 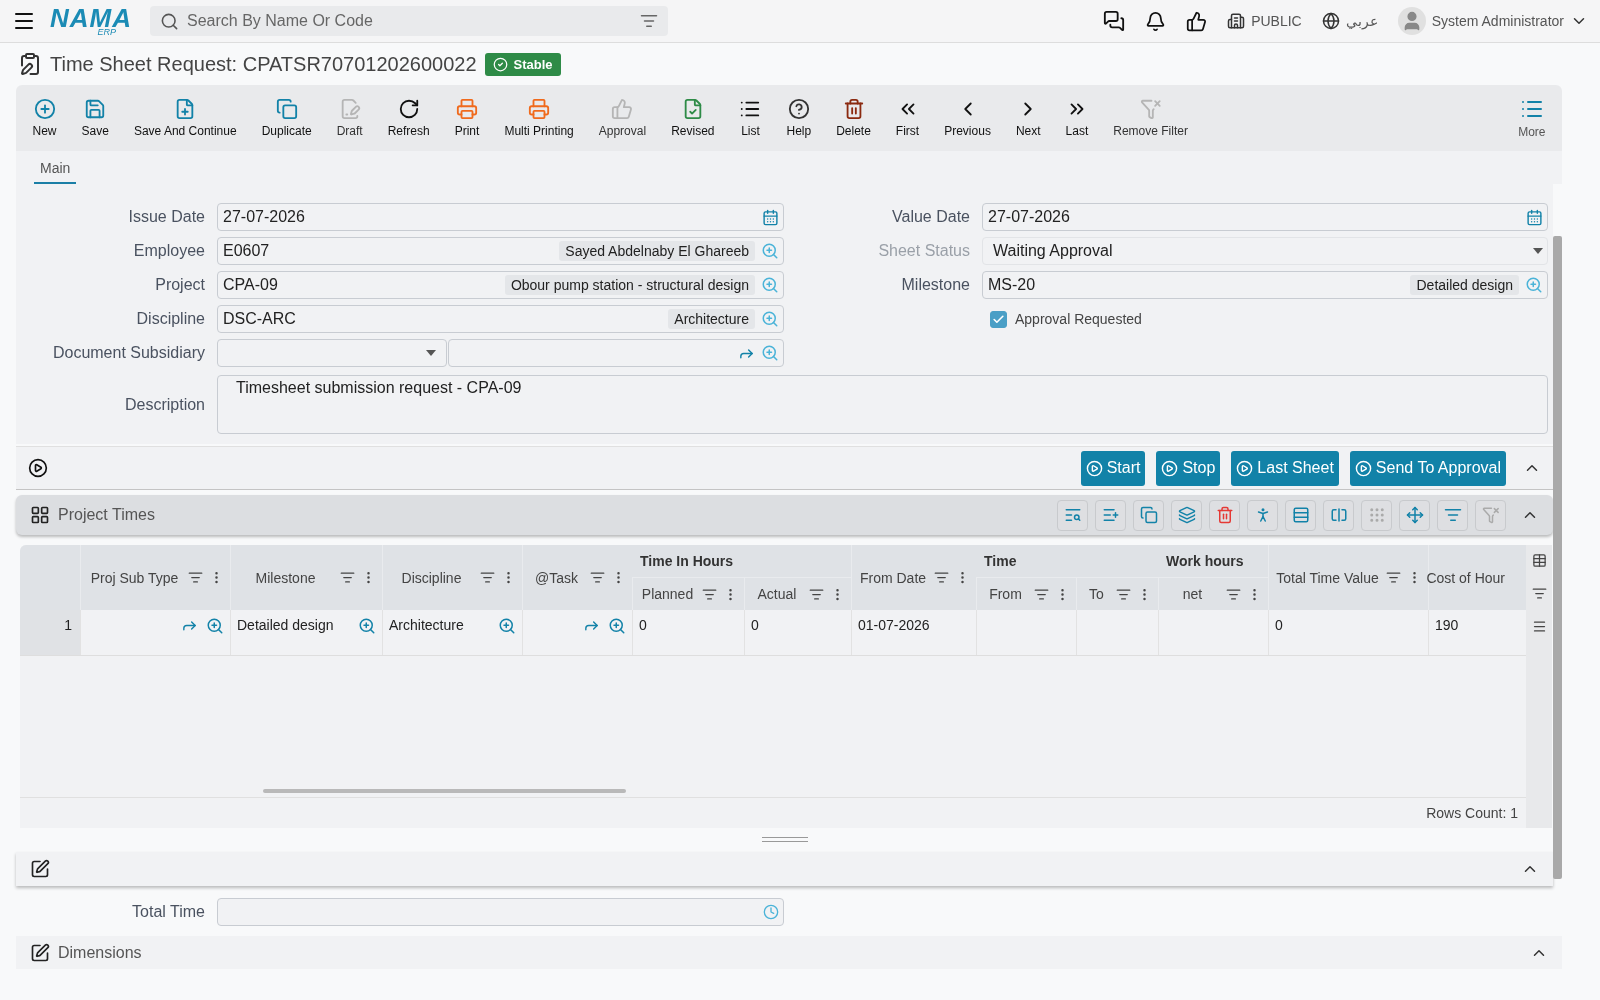 What do you see at coordinates (1028, 118) in the screenshot?
I see `toolbar-button: Next` at bounding box center [1028, 118].